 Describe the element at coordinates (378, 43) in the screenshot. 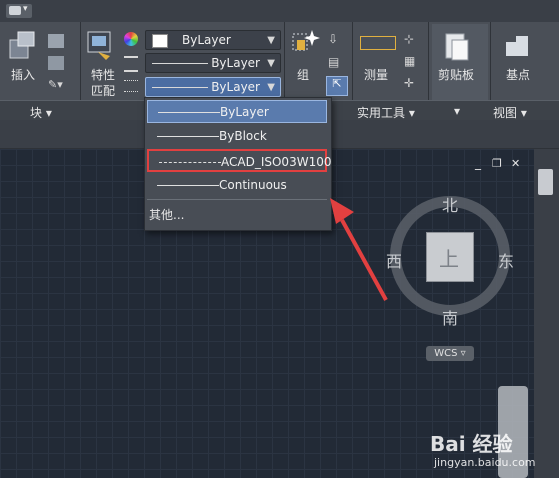

I see `measure-ruler-icon` at that location.